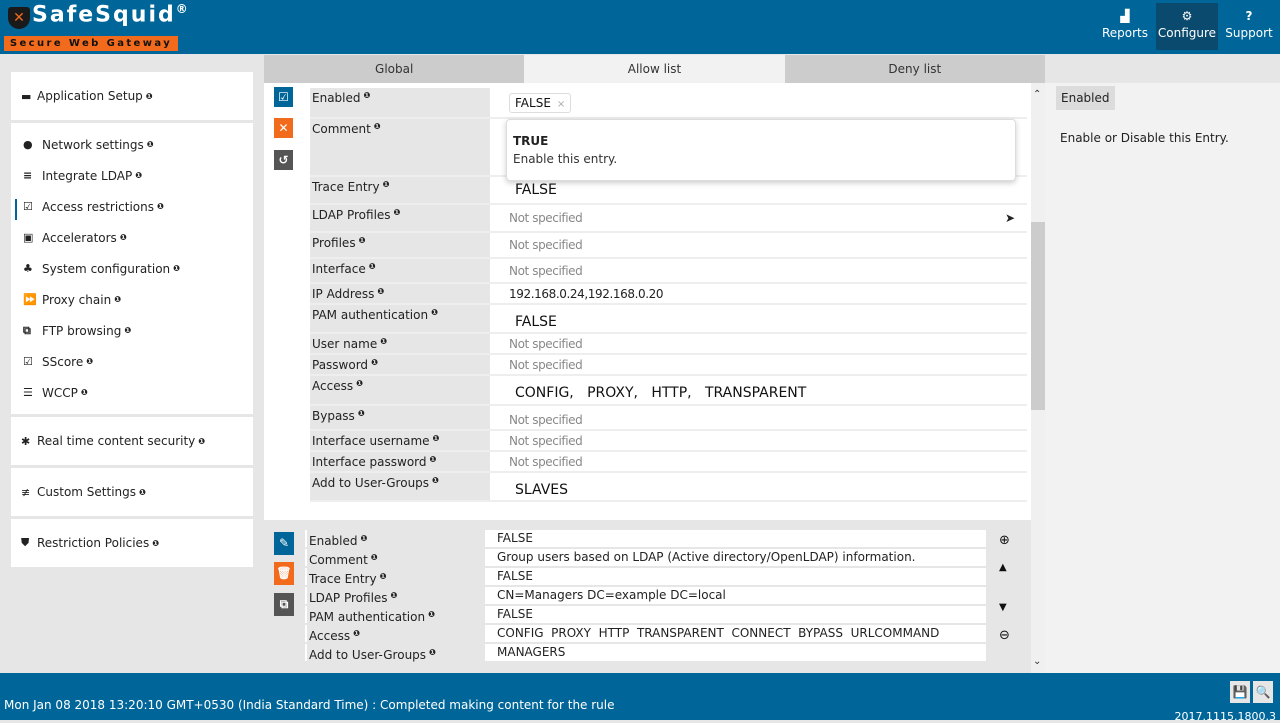 This screenshot has height=723, width=1280. What do you see at coordinates (284, 604) in the screenshot?
I see `copy-entry-button: ⧉` at bounding box center [284, 604].